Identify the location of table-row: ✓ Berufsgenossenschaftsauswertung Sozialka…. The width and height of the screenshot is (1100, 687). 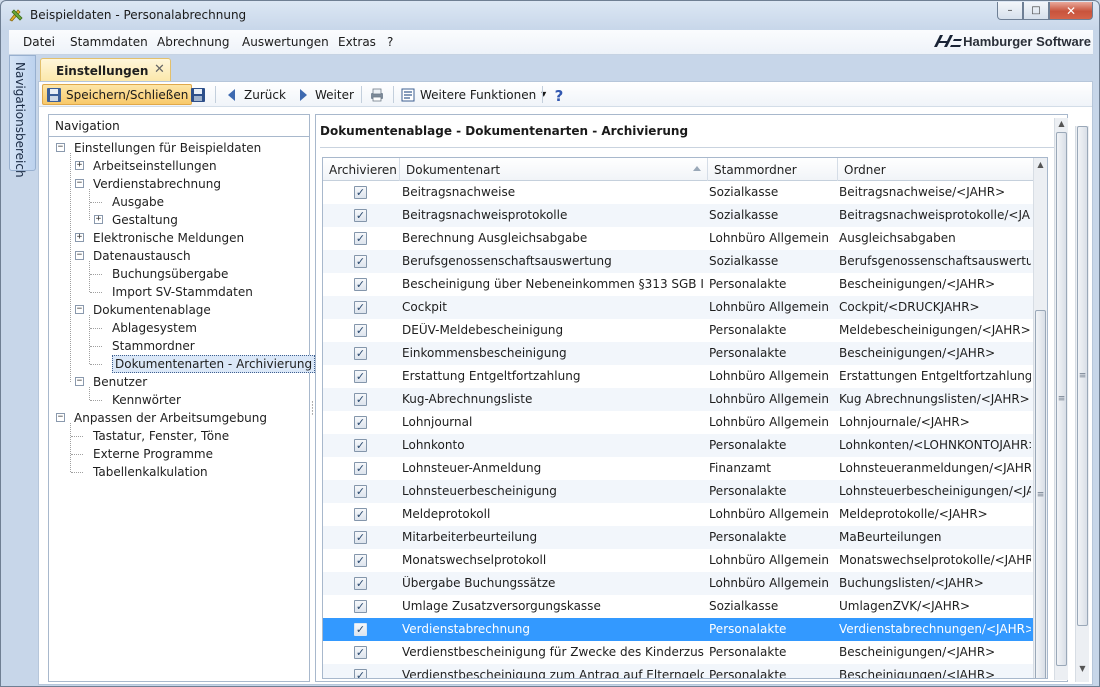
(678, 261).